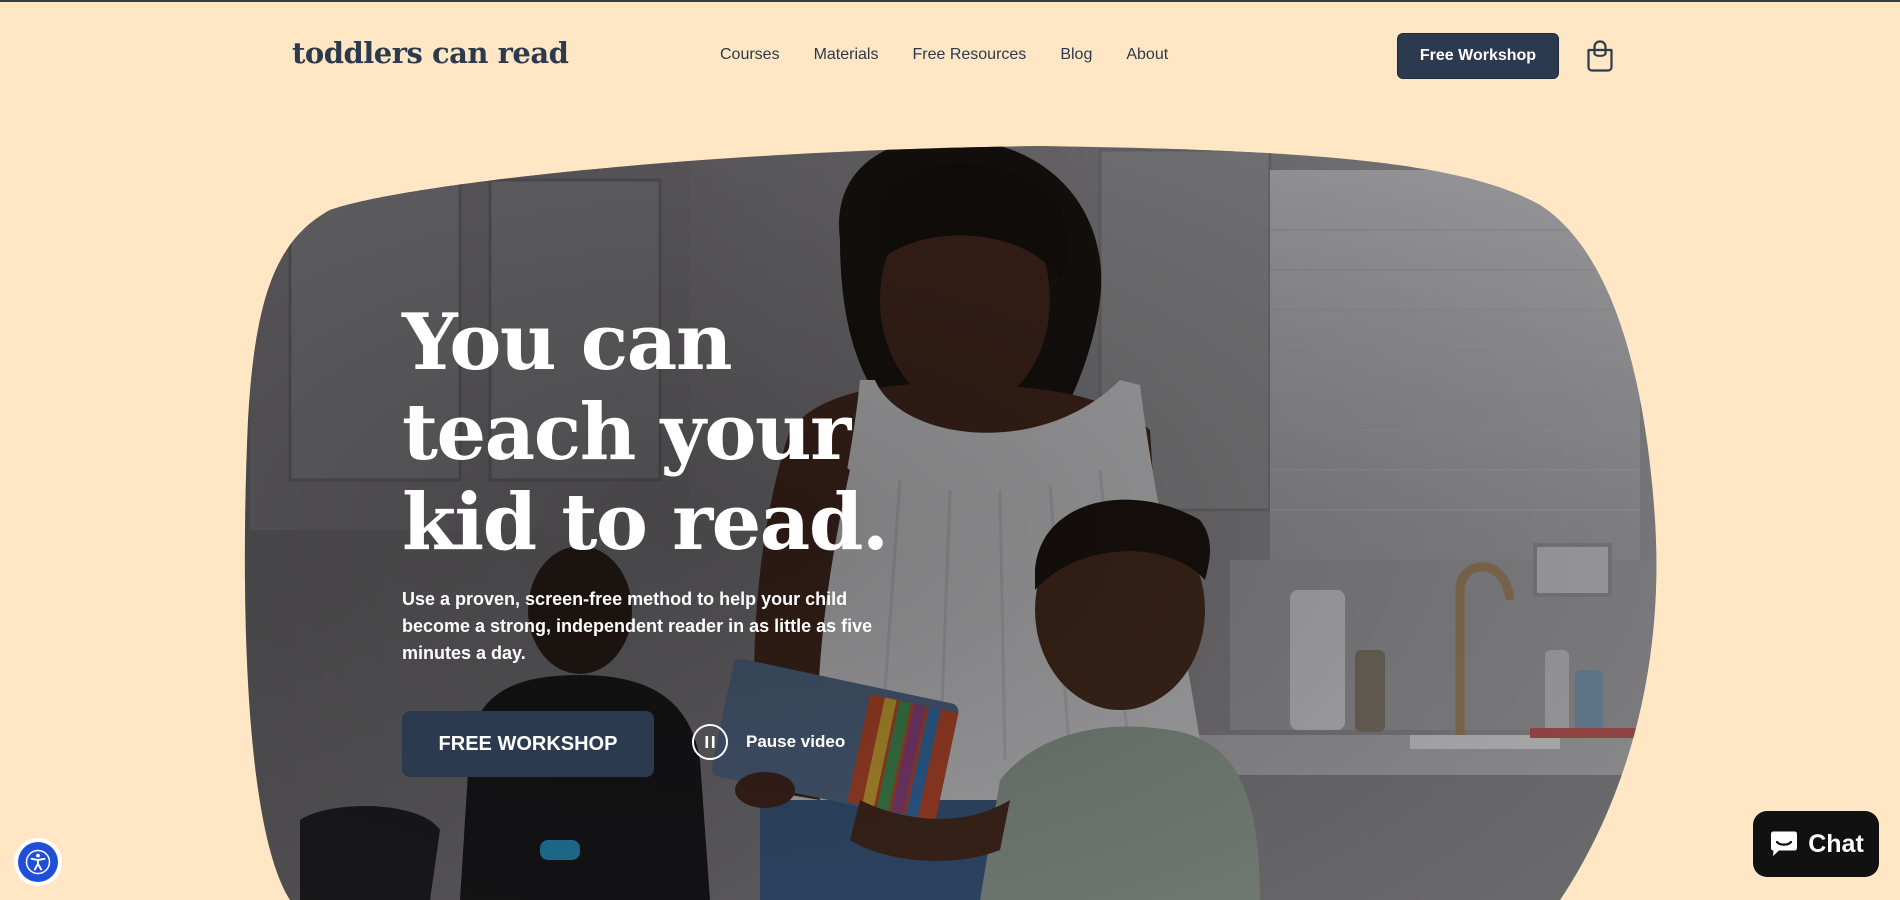 The width and height of the screenshot is (1900, 900). I want to click on accessibility-button, so click(38, 862).